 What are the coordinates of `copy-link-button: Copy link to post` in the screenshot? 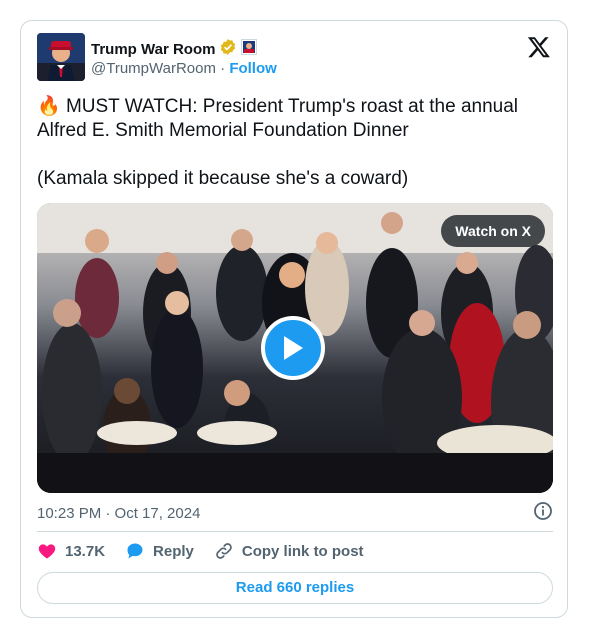 It's located at (289, 551).